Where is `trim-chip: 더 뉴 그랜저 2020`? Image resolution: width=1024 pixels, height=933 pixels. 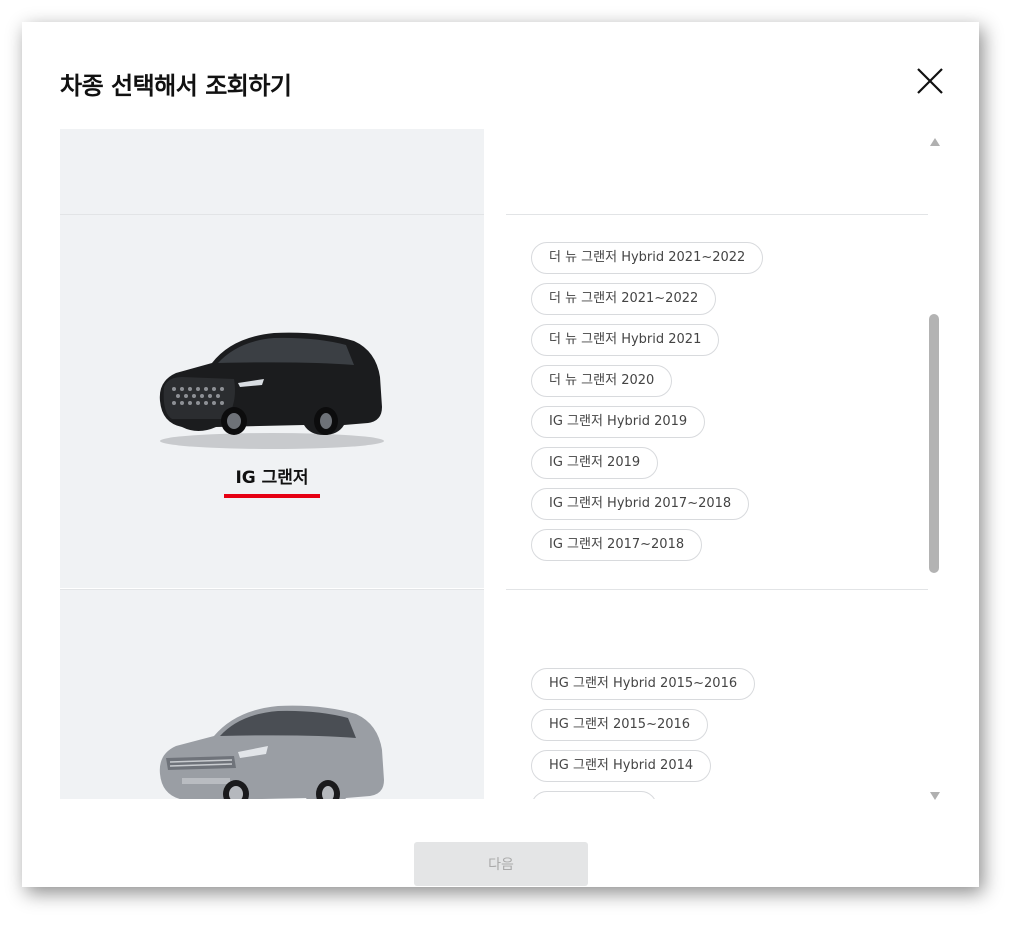 trim-chip: 더 뉴 그랜저 2020 is located at coordinates (602, 381).